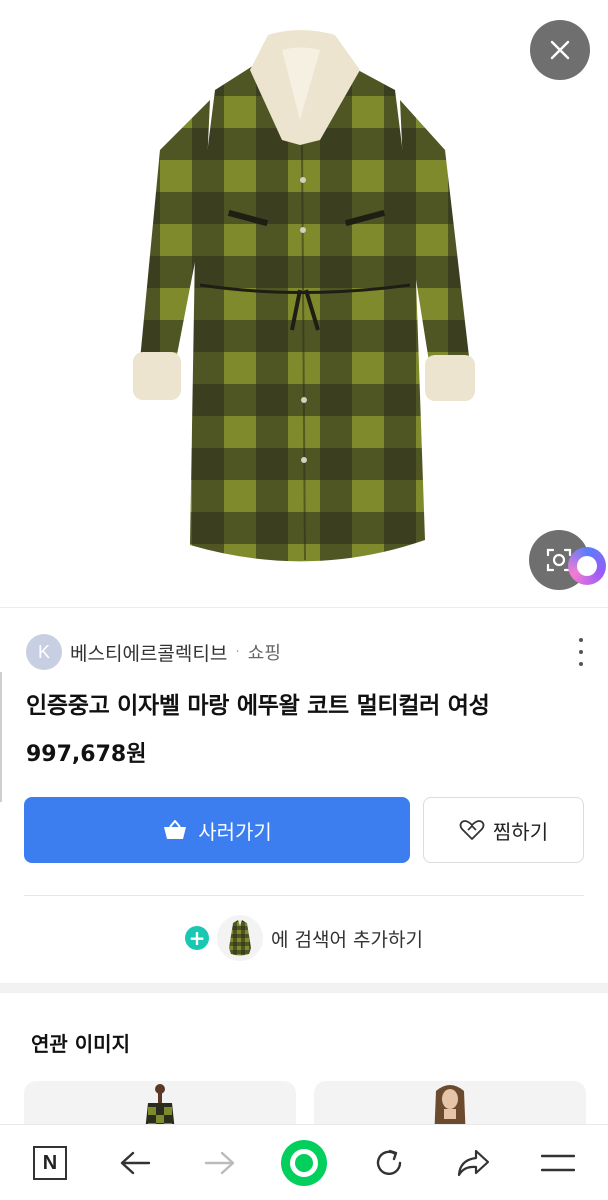  What do you see at coordinates (581, 652) in the screenshot?
I see `more-options-icon` at bounding box center [581, 652].